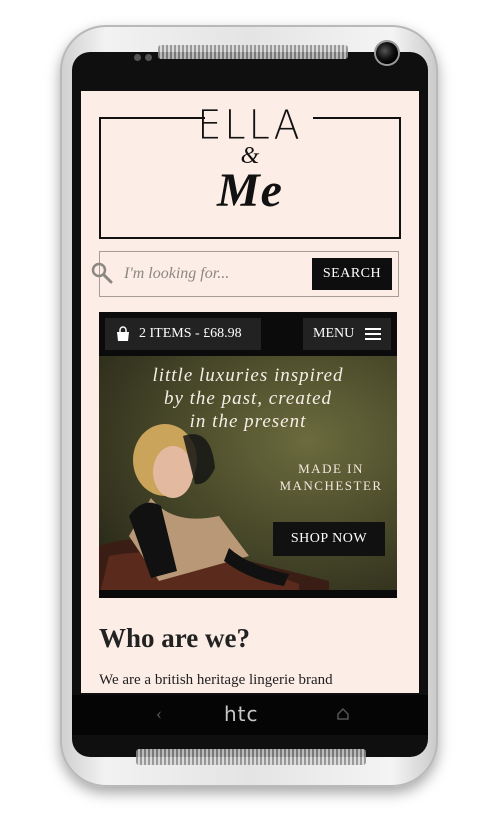  Describe the element at coordinates (352, 274) in the screenshot. I see `search-button: SEARCH` at that location.